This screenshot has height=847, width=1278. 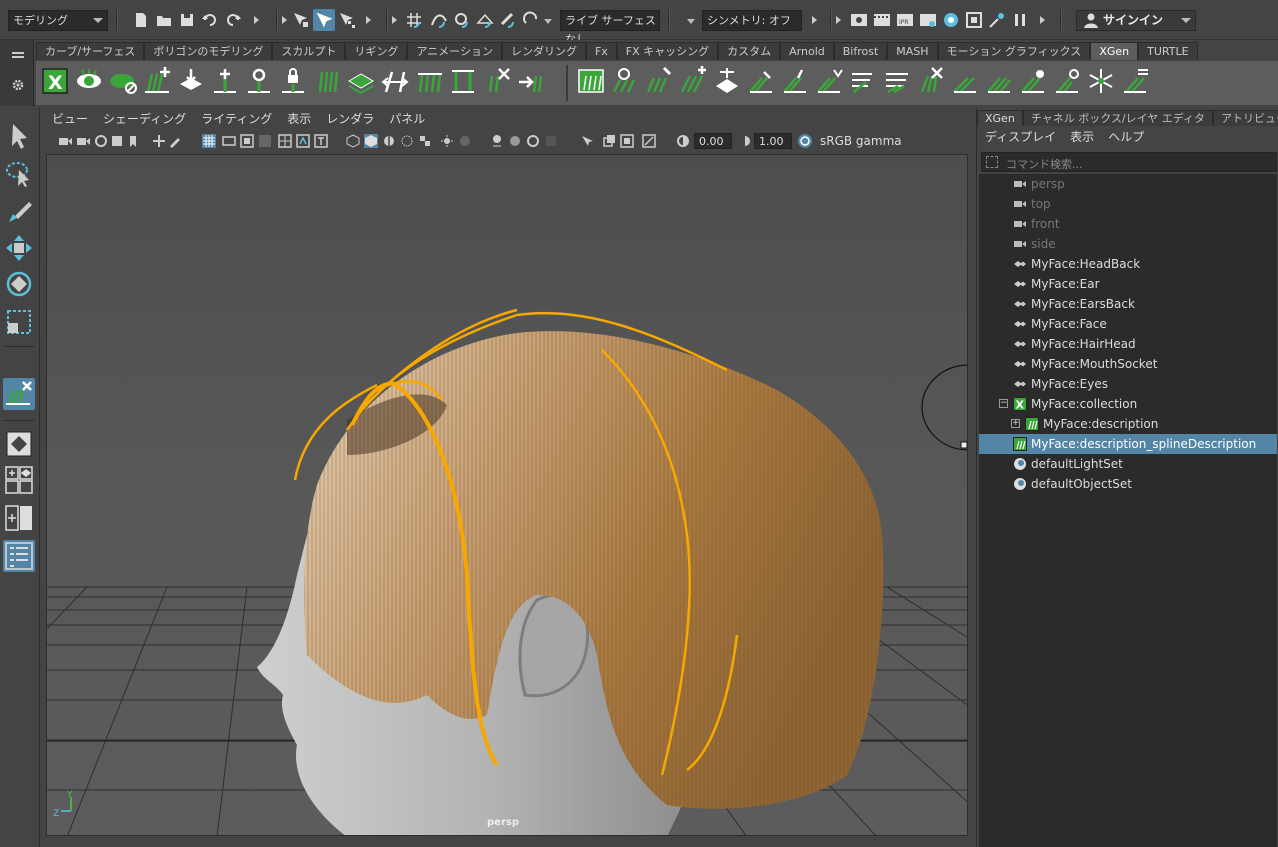 I want to click on list-item: defaultLightSet, so click(x=1128, y=464).